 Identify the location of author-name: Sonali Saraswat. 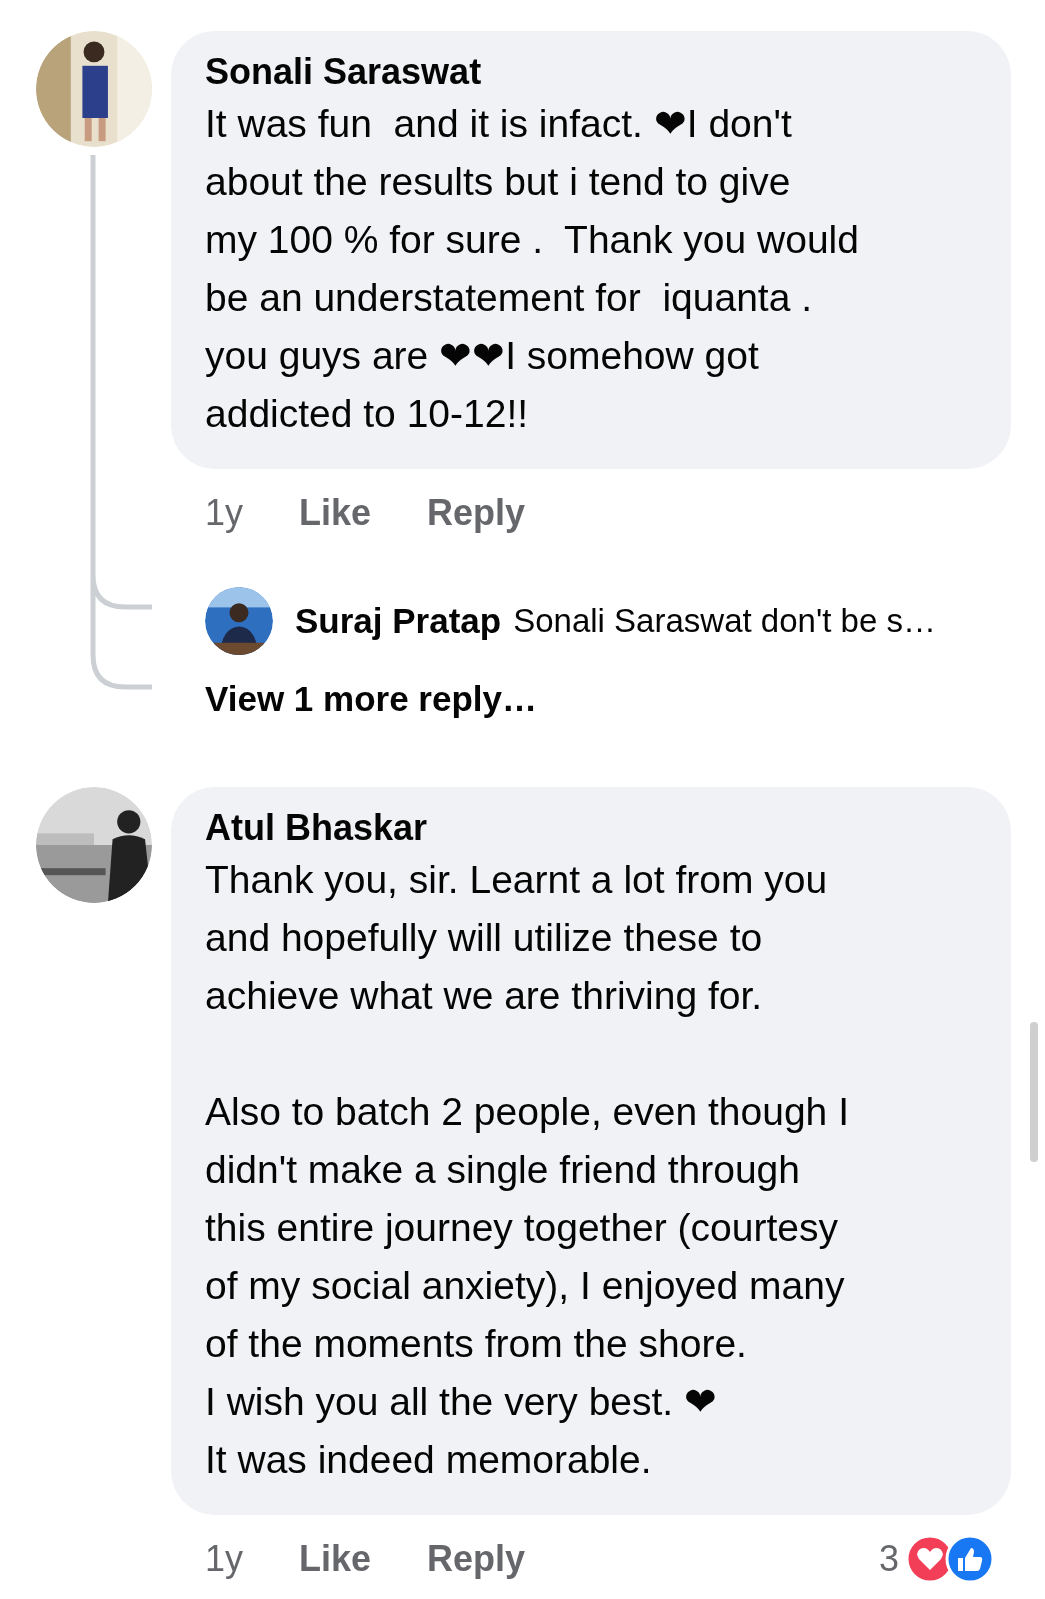
(591, 72).